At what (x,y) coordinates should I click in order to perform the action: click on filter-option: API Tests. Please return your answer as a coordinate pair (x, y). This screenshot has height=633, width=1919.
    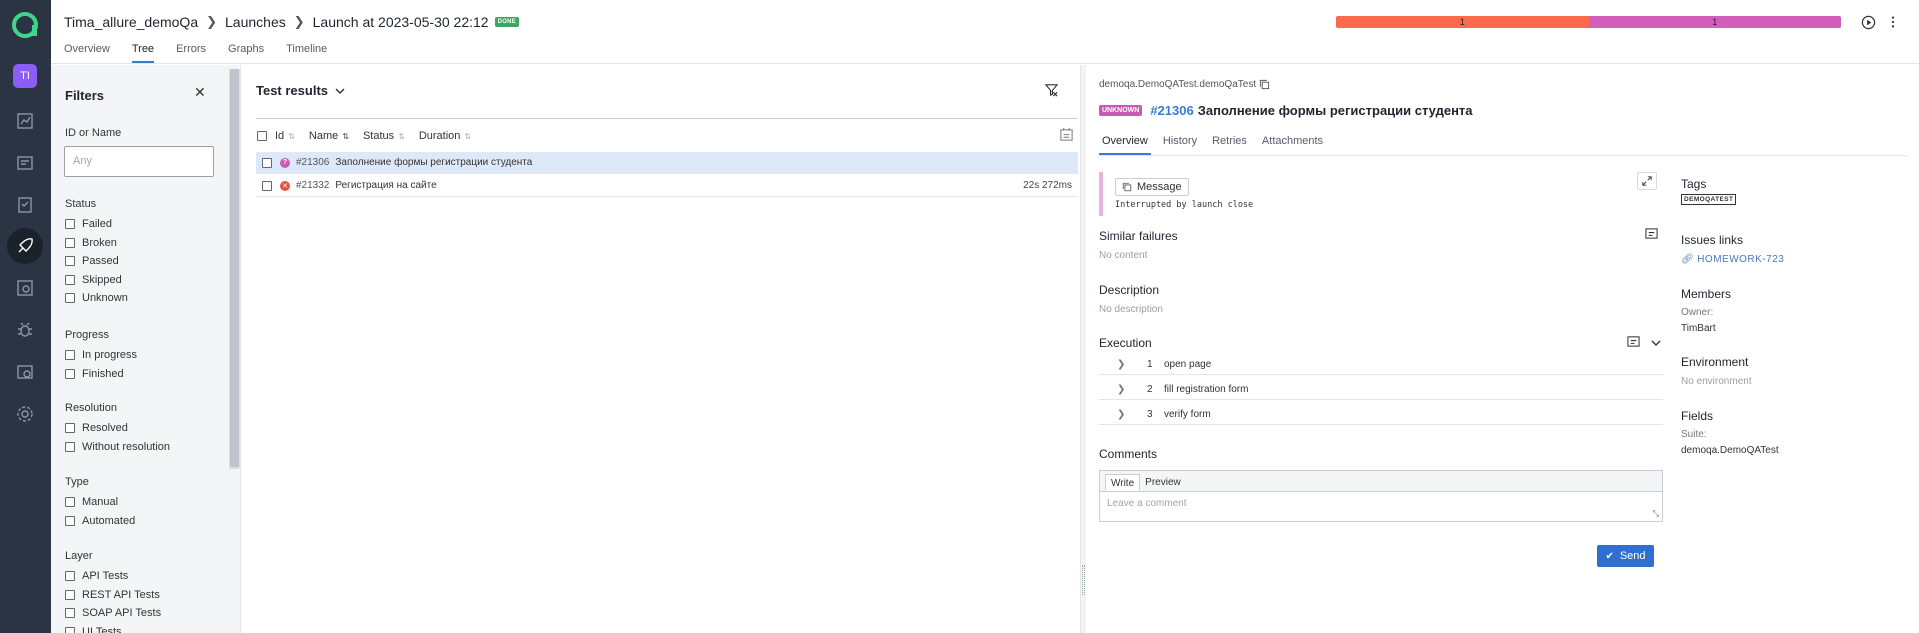
    Looking at the image, I should click on (96, 576).